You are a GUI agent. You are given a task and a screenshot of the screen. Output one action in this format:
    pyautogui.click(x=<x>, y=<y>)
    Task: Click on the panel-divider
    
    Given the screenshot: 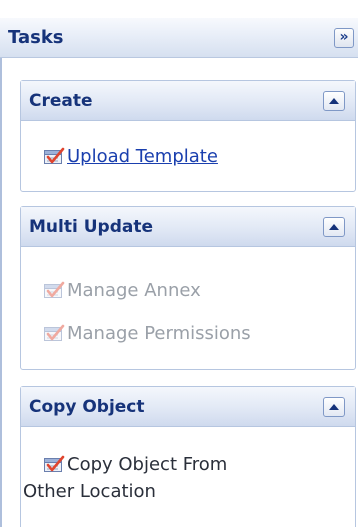 What is the action you would take?
    pyautogui.click(x=1, y=292)
    